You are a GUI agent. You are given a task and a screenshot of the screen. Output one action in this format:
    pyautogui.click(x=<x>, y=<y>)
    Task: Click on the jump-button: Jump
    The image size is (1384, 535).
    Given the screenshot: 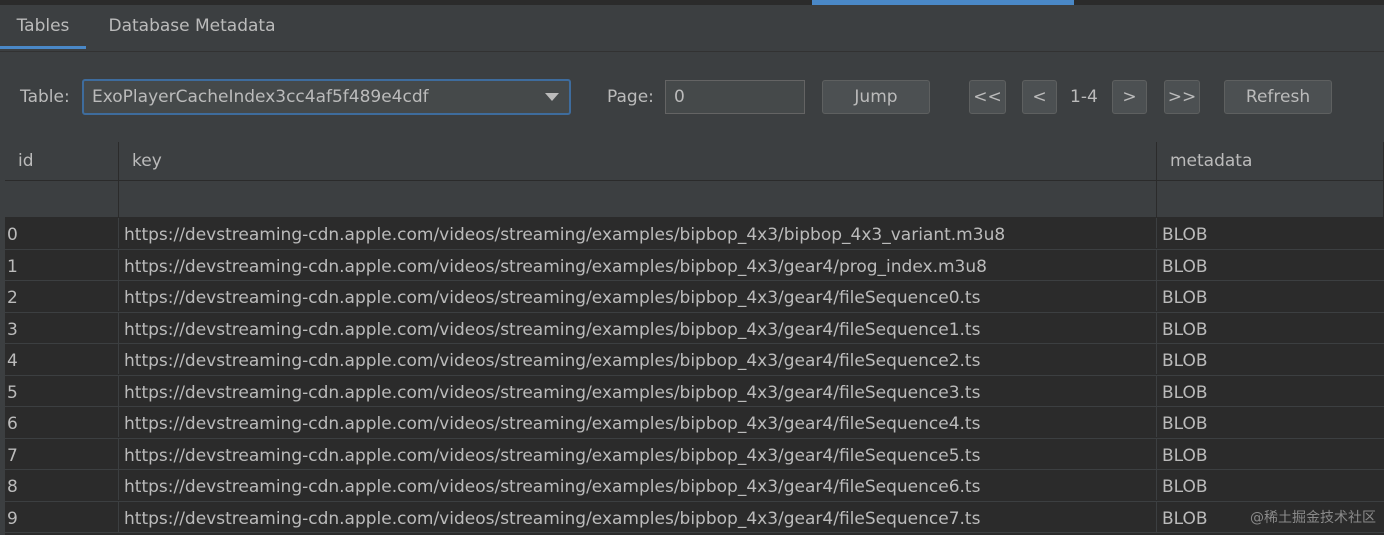 What is the action you would take?
    pyautogui.click(x=876, y=97)
    